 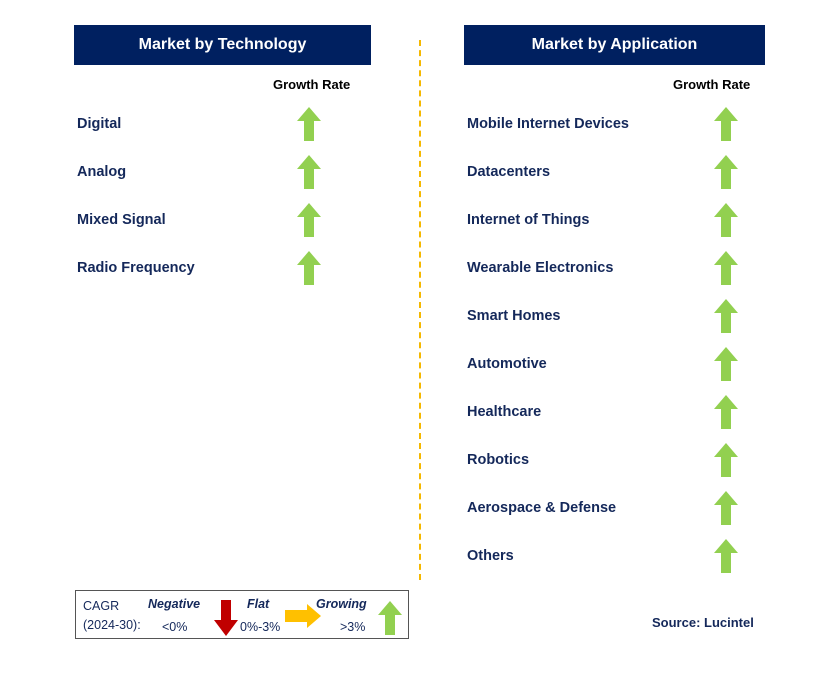 What do you see at coordinates (136, 268) in the screenshot?
I see `technology-item-label: Radio Frequency` at bounding box center [136, 268].